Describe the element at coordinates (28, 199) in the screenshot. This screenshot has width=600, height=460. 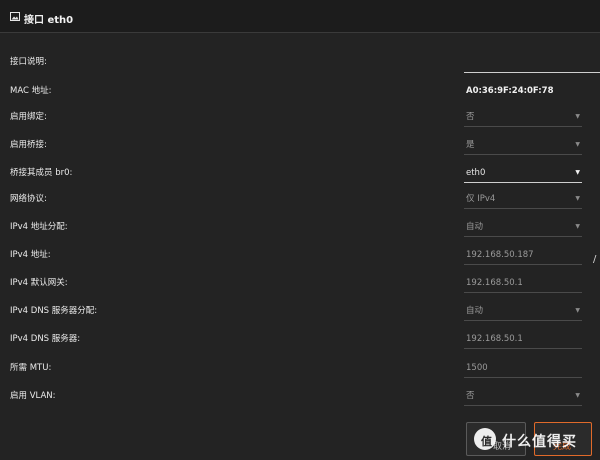
I see `network-protocol-label: 网络协议:` at that location.